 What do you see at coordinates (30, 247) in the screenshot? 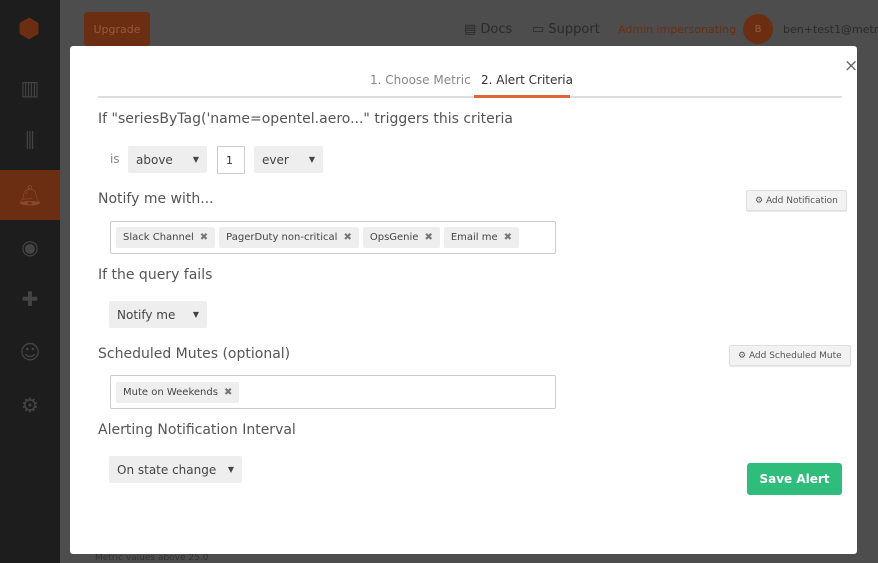
I see `views-icon: ◉` at bounding box center [30, 247].